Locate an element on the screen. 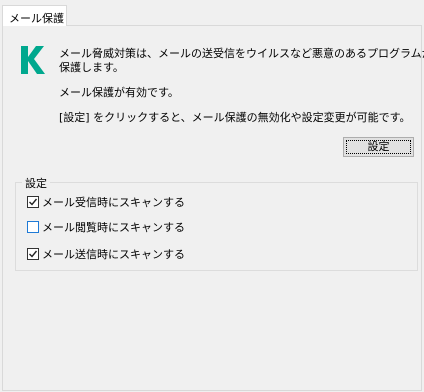 This screenshot has width=424, height=392. scan-on-receive-checkbox: メール受信時にスキャンする is located at coordinates (106, 202).